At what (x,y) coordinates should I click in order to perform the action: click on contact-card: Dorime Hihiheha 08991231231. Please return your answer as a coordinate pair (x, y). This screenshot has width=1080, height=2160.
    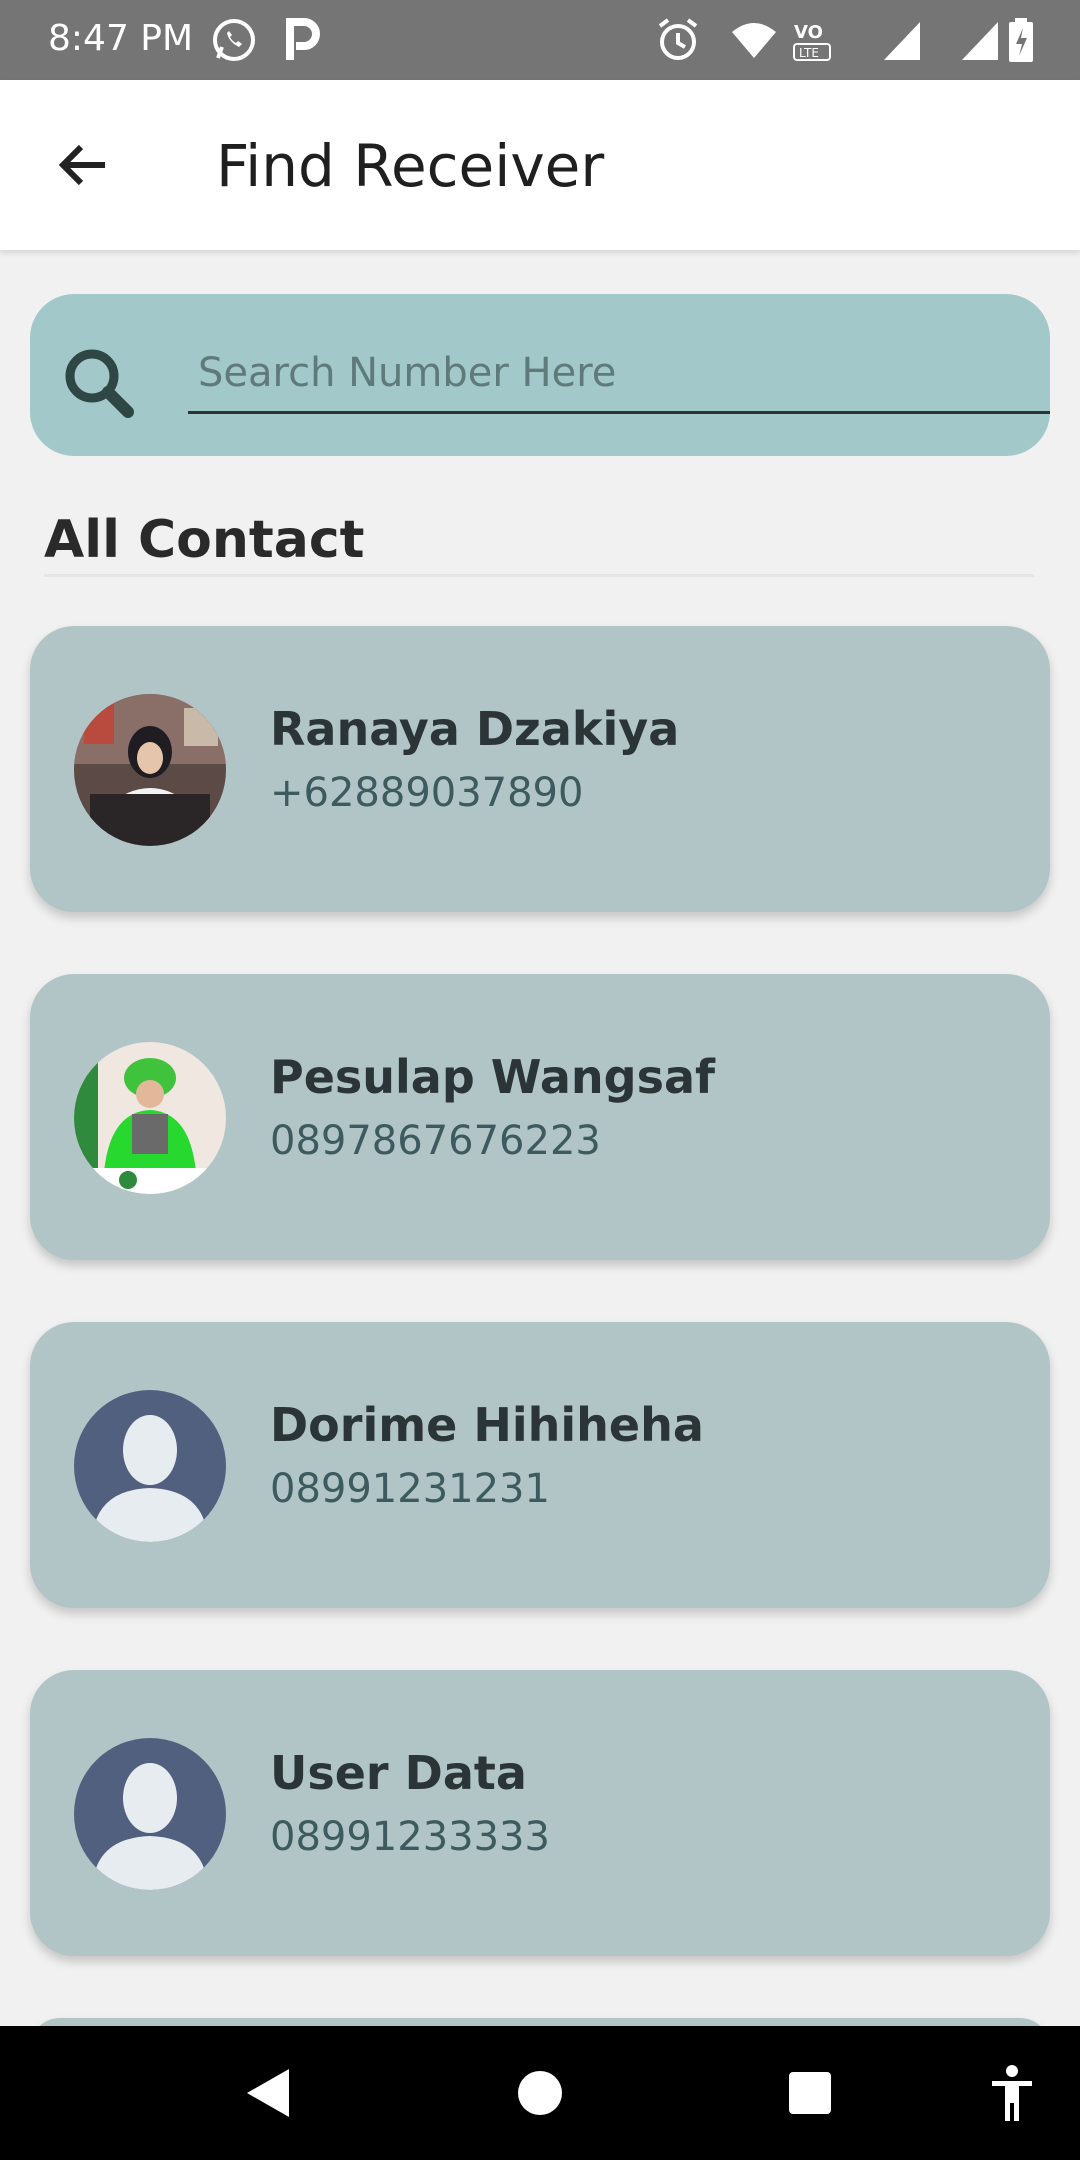
    Looking at the image, I should click on (540, 1465).